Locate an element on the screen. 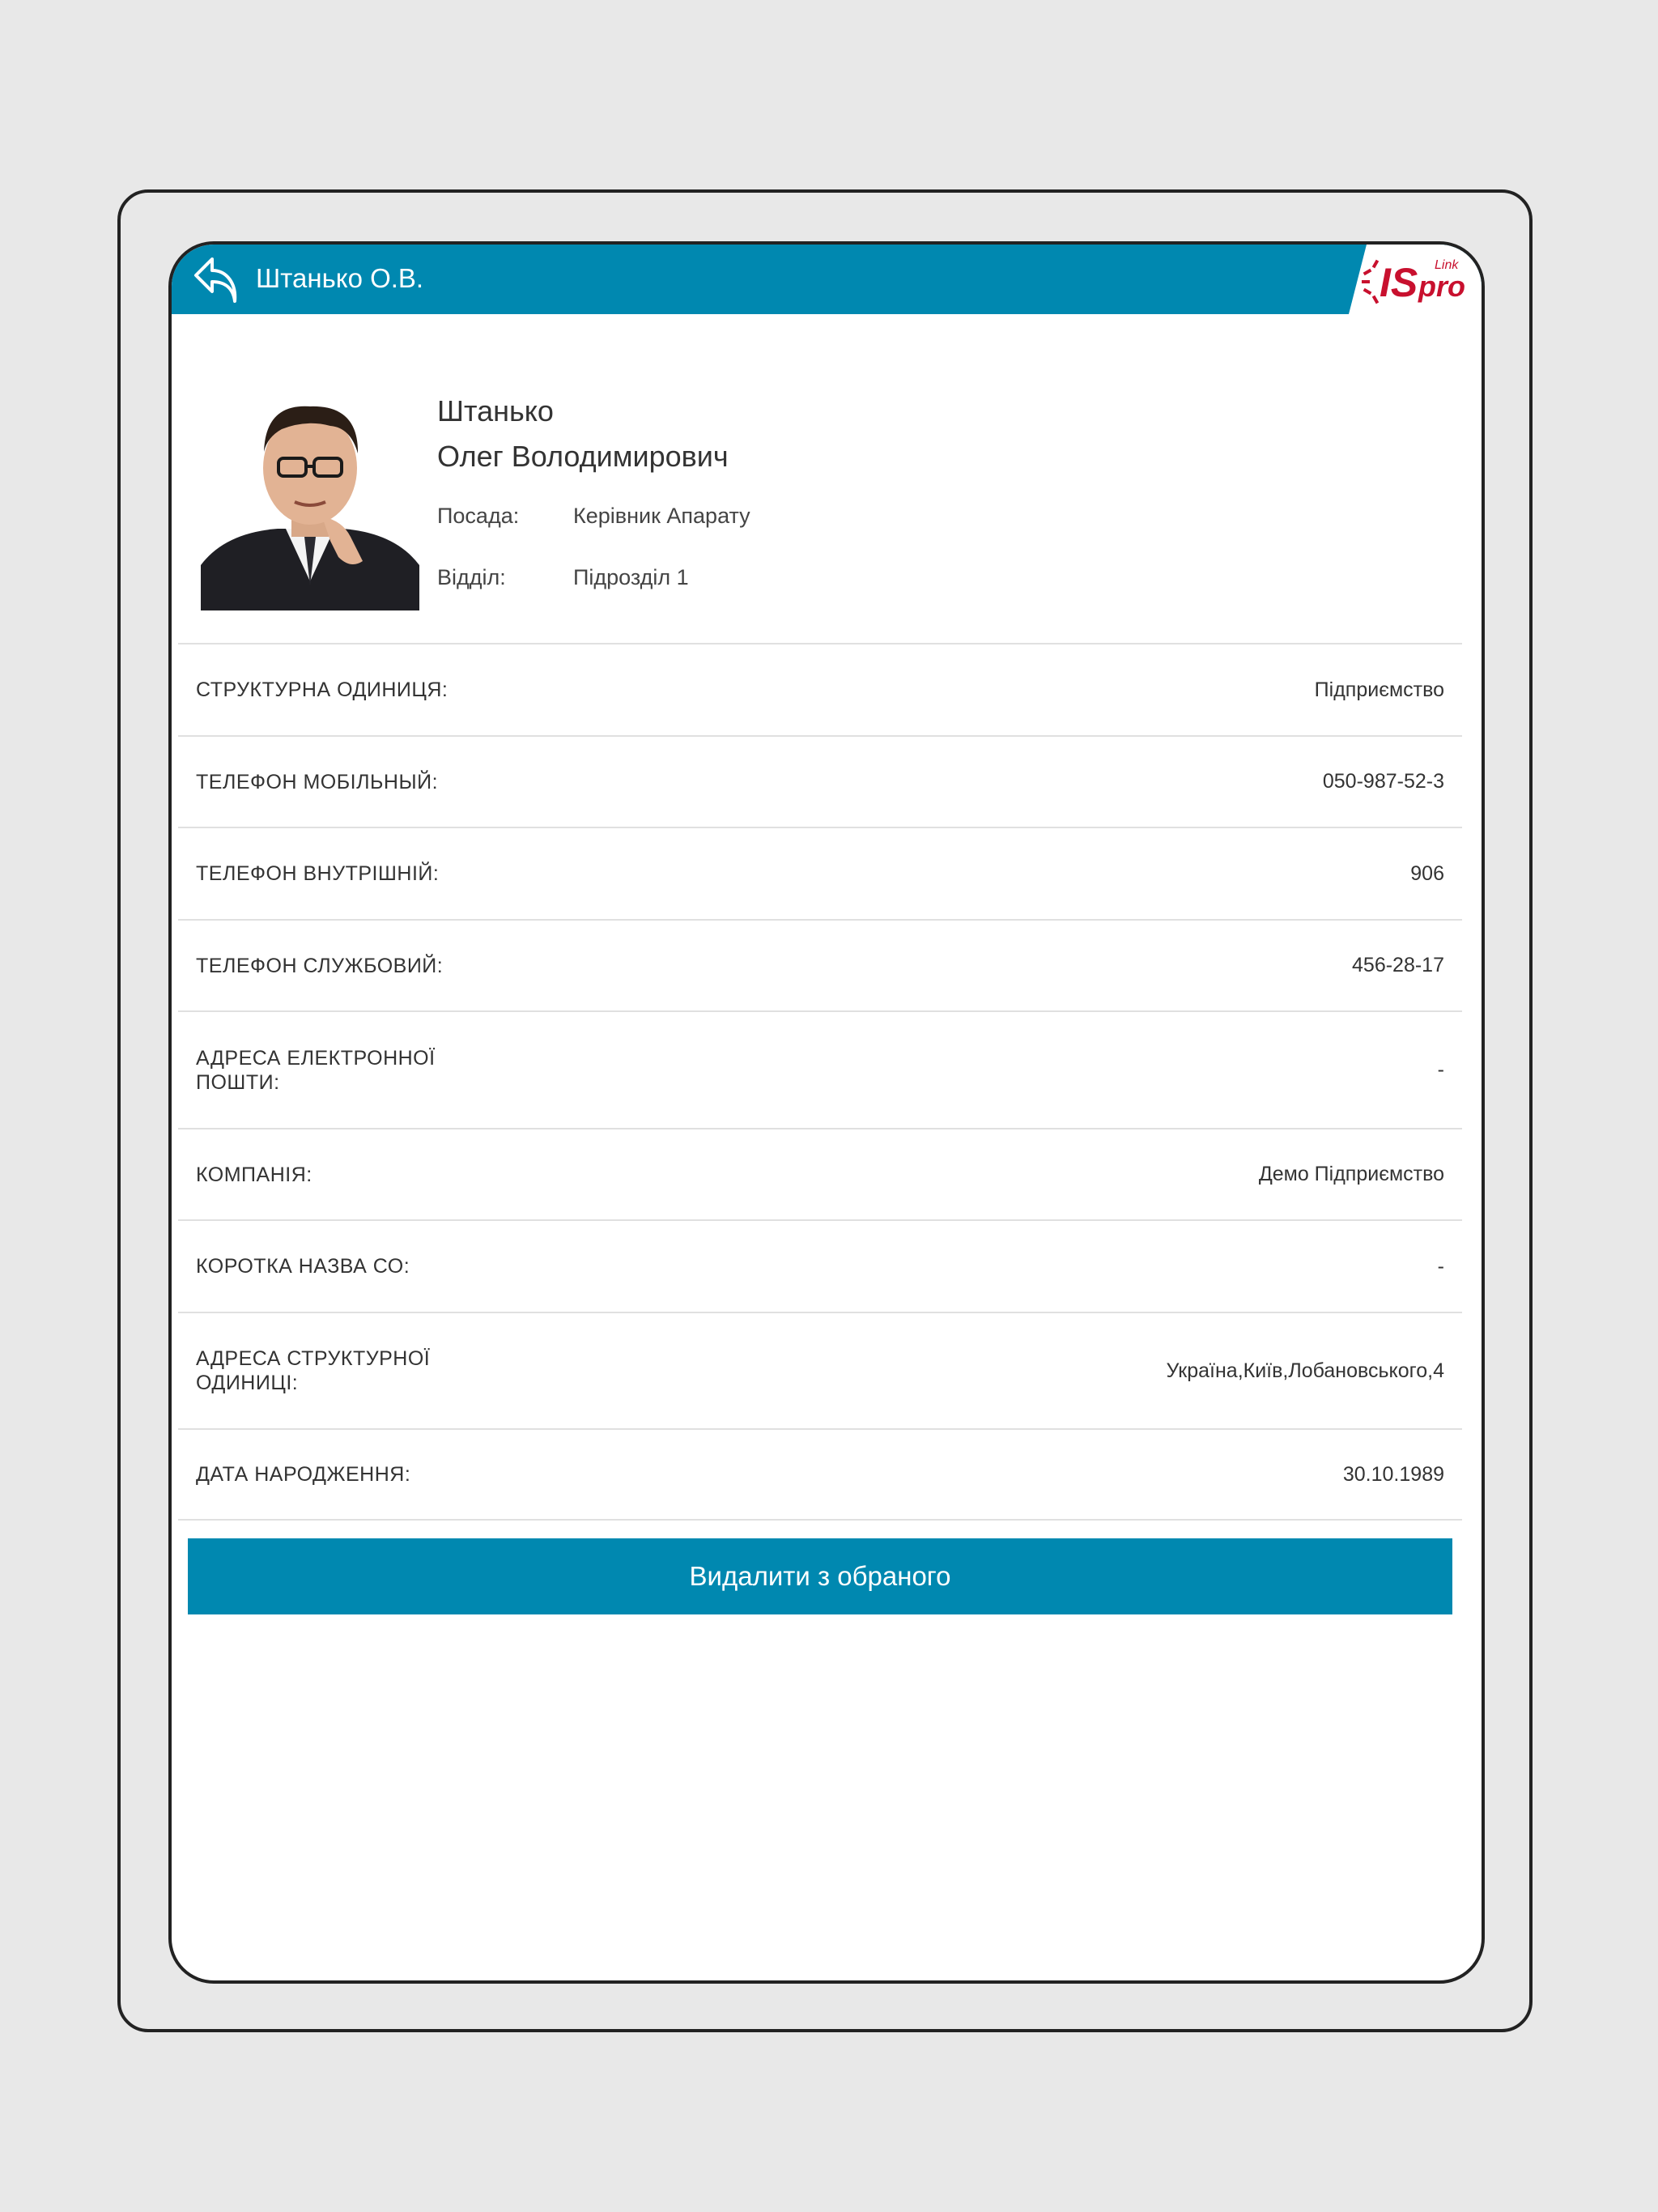 The image size is (1658, 2212). detail-row-internal-phone: ТЕЛЕФОН ВНУТРІШНІЙ: 906 is located at coordinates (820, 873).